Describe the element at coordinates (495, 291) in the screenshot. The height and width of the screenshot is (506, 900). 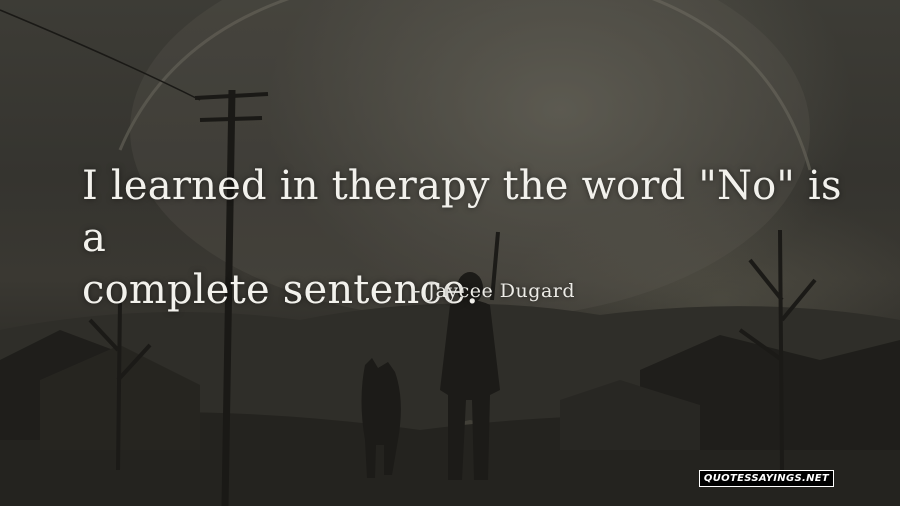
I see `quote-author: - Jaycee Dugard` at that location.